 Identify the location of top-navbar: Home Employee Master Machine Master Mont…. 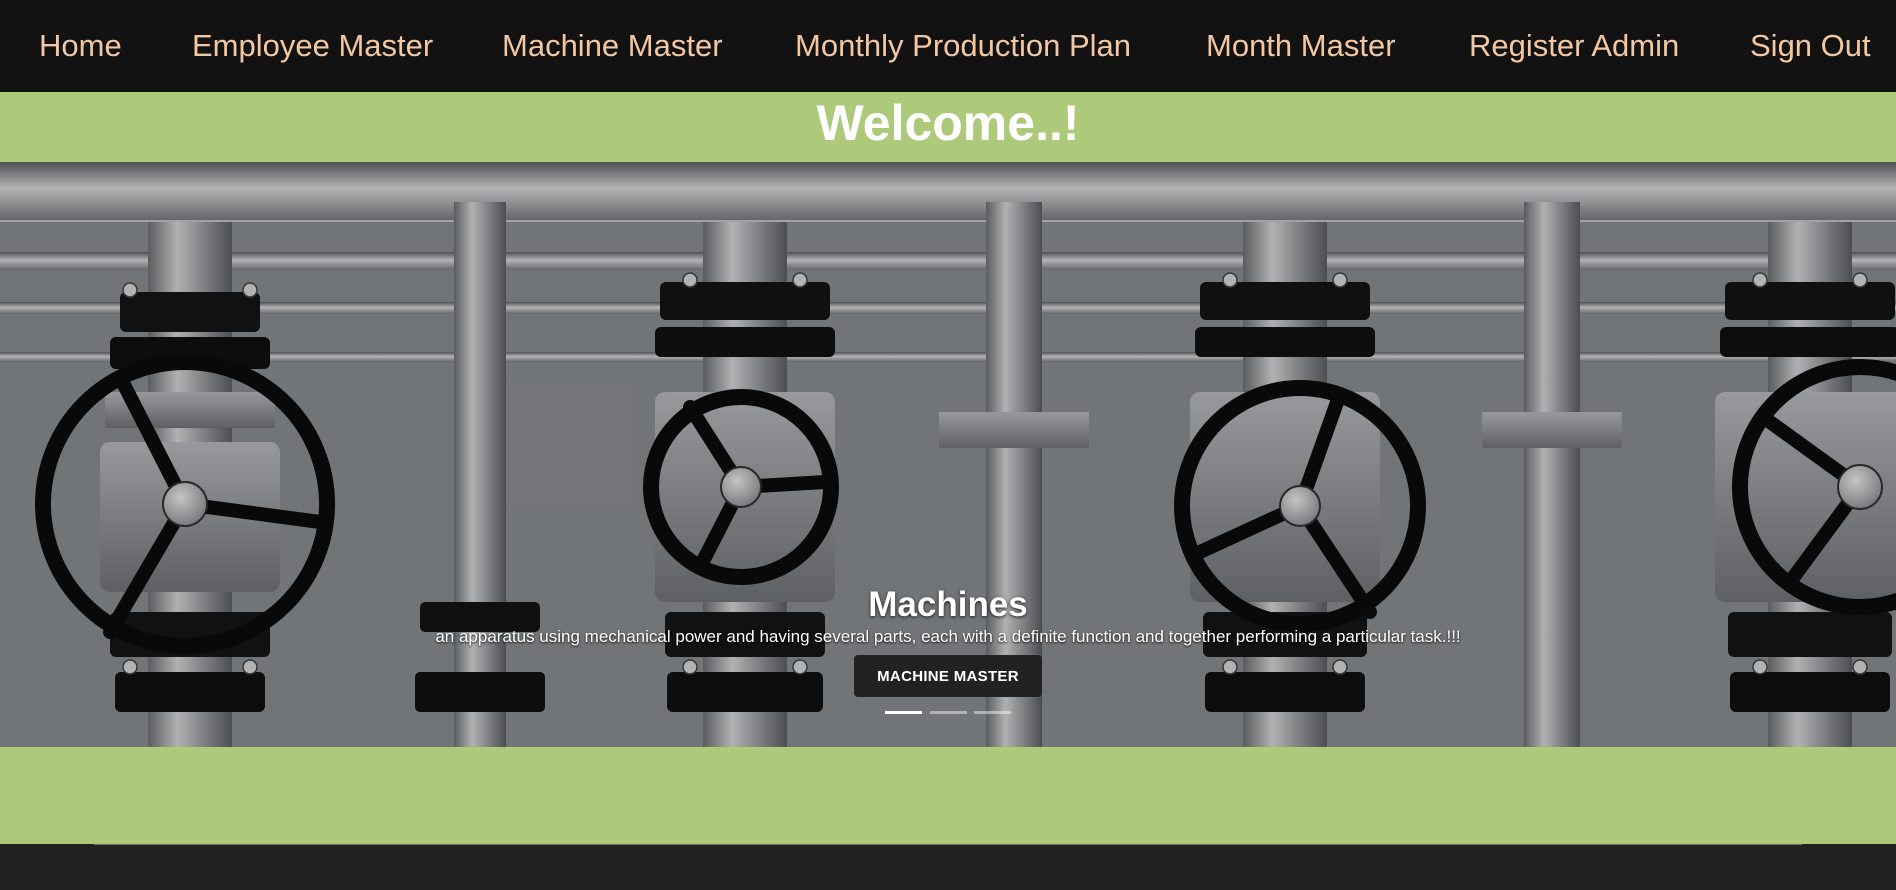
(948, 46).